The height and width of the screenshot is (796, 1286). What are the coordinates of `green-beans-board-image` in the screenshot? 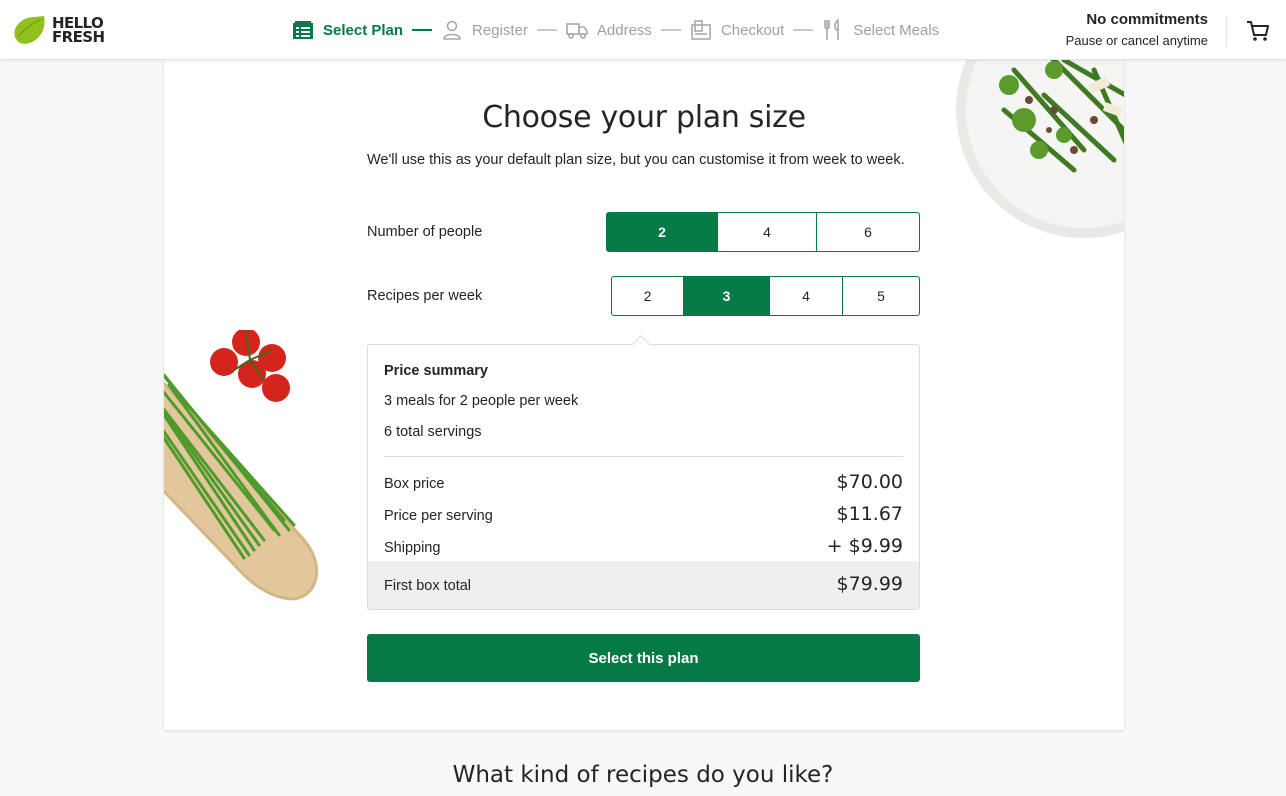 It's located at (241, 465).